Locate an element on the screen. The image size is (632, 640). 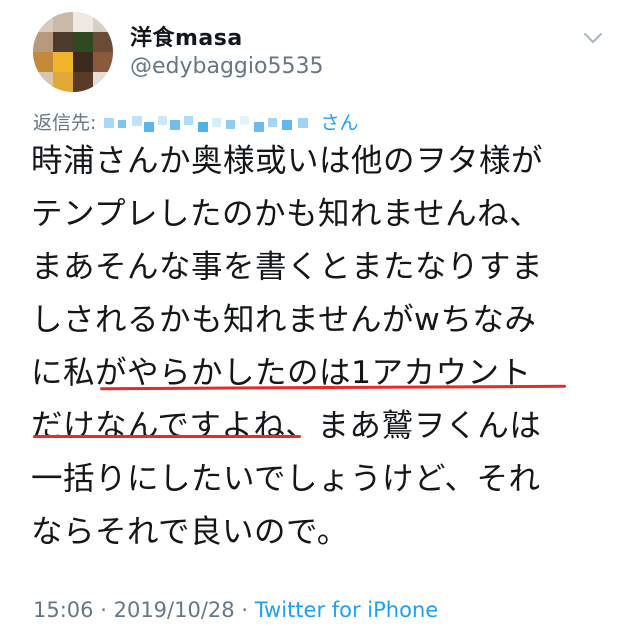
tweet-line: 時浦さんか奥様或いは他のヲタ様が is located at coordinates (287, 161).